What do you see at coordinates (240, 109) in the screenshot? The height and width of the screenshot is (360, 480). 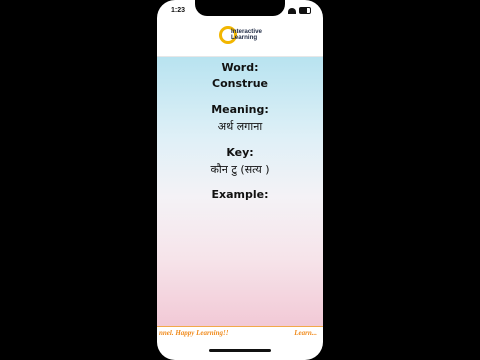 I see `meaning-label: Meaning:` at bounding box center [240, 109].